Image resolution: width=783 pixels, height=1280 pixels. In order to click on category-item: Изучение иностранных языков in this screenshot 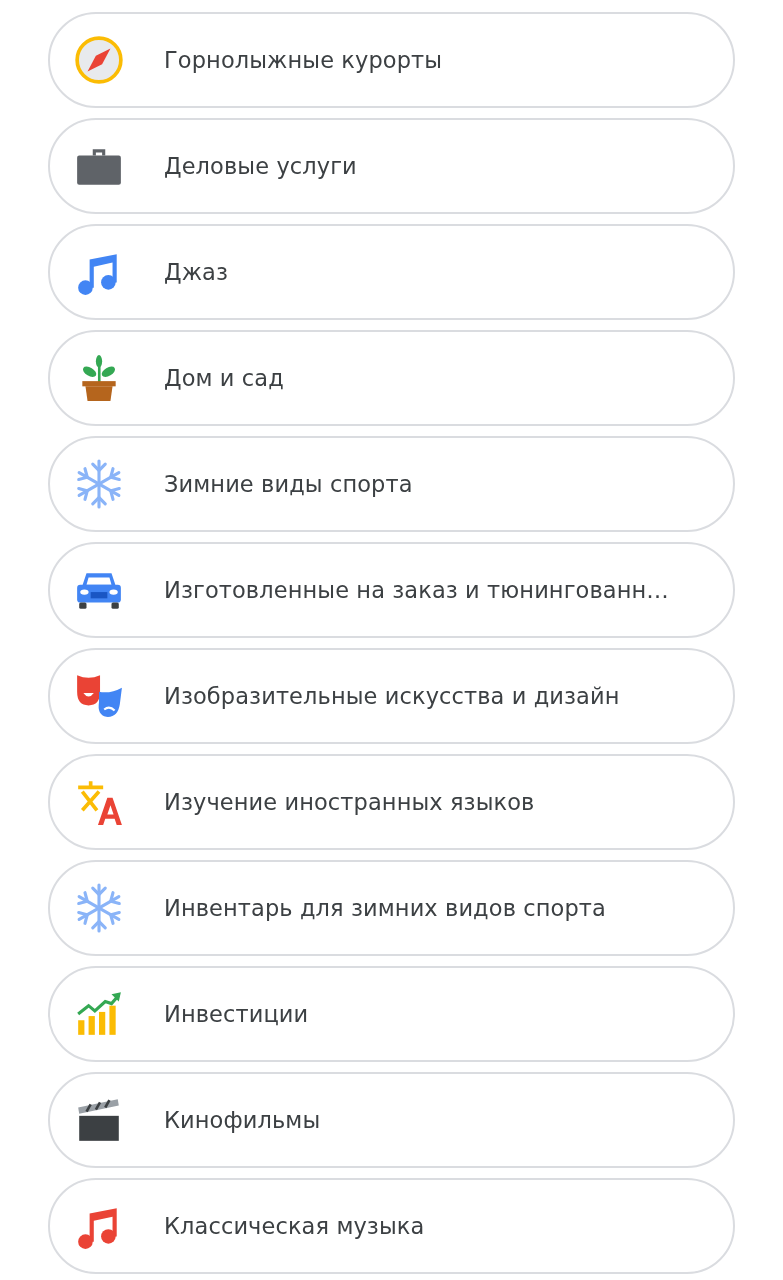, I will do `click(391, 802)`.